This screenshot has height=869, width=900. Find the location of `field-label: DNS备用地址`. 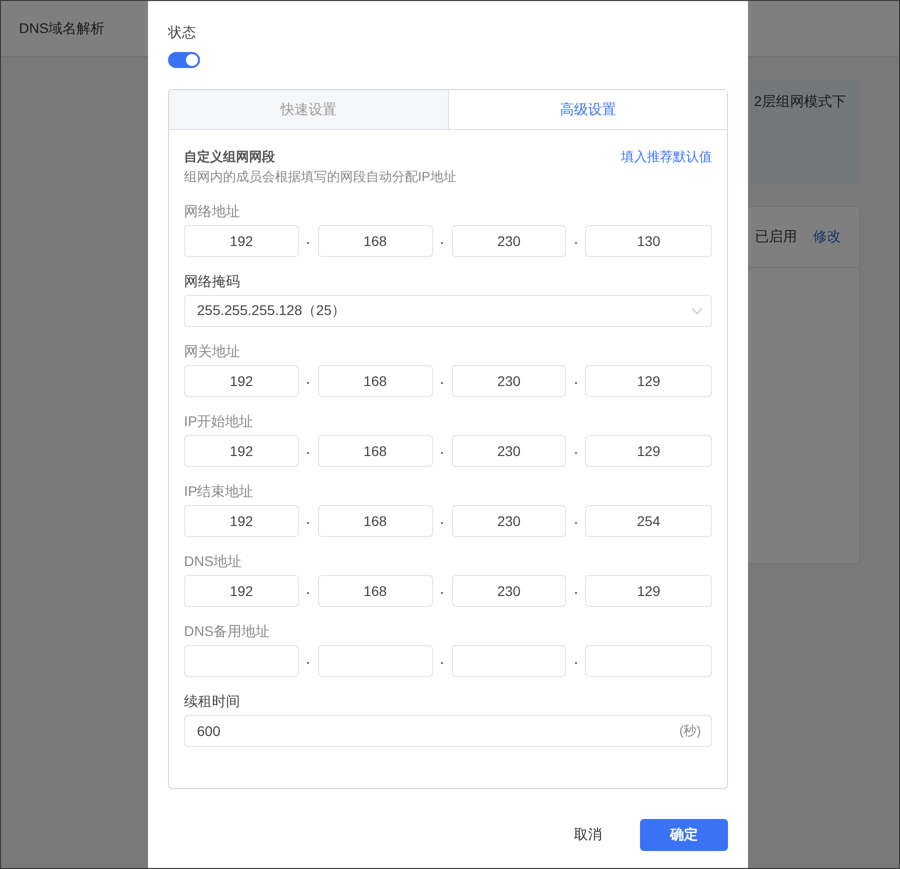

field-label: DNS备用地址 is located at coordinates (227, 631).